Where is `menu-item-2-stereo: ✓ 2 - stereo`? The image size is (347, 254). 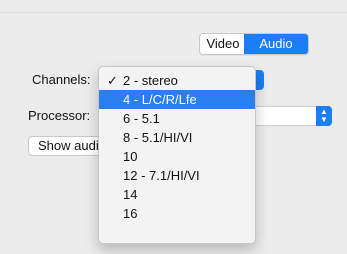 menu-item-2-stereo: ✓ 2 - stereo is located at coordinates (177, 80).